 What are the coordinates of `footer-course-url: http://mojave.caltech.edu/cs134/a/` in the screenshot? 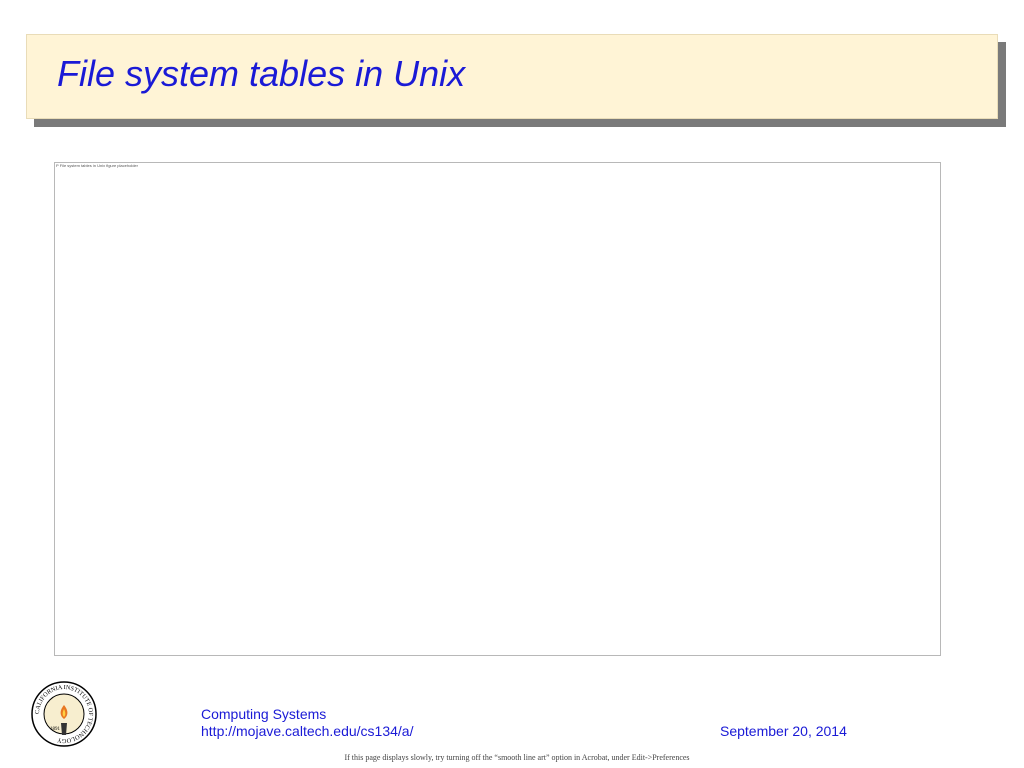 It's located at (307, 731).